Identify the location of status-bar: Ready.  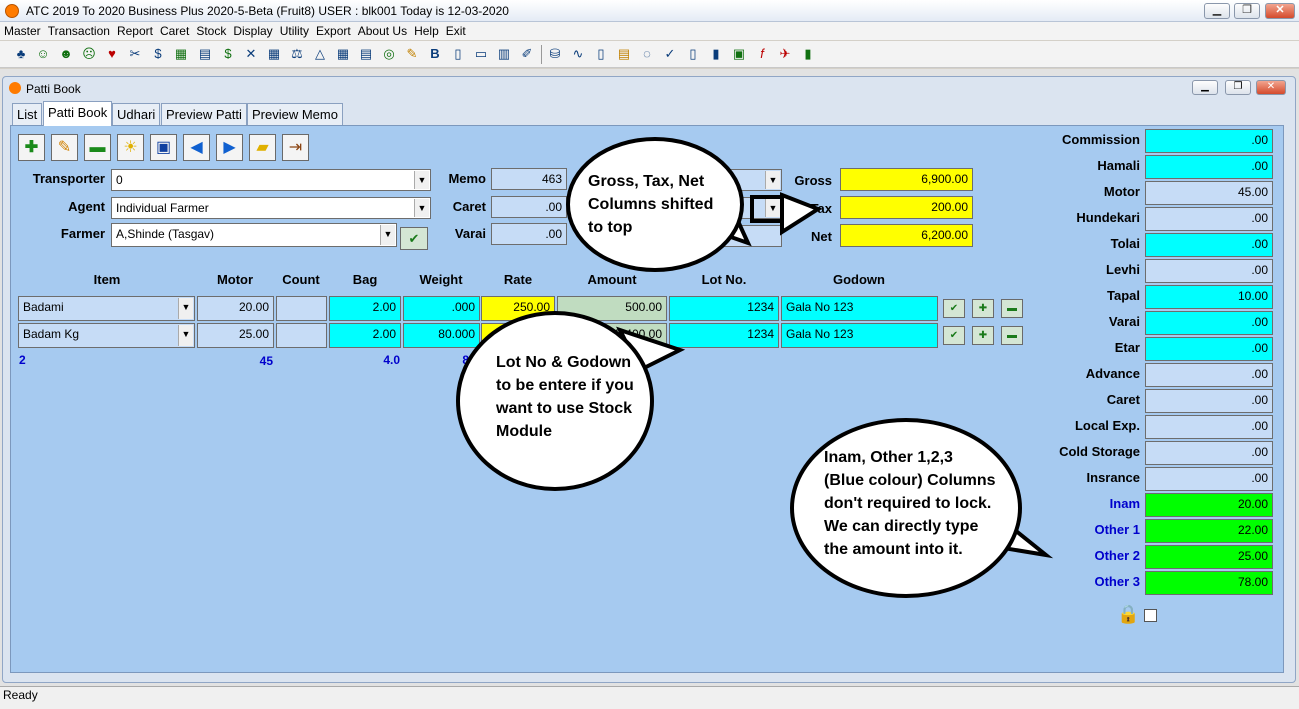
(649, 697).